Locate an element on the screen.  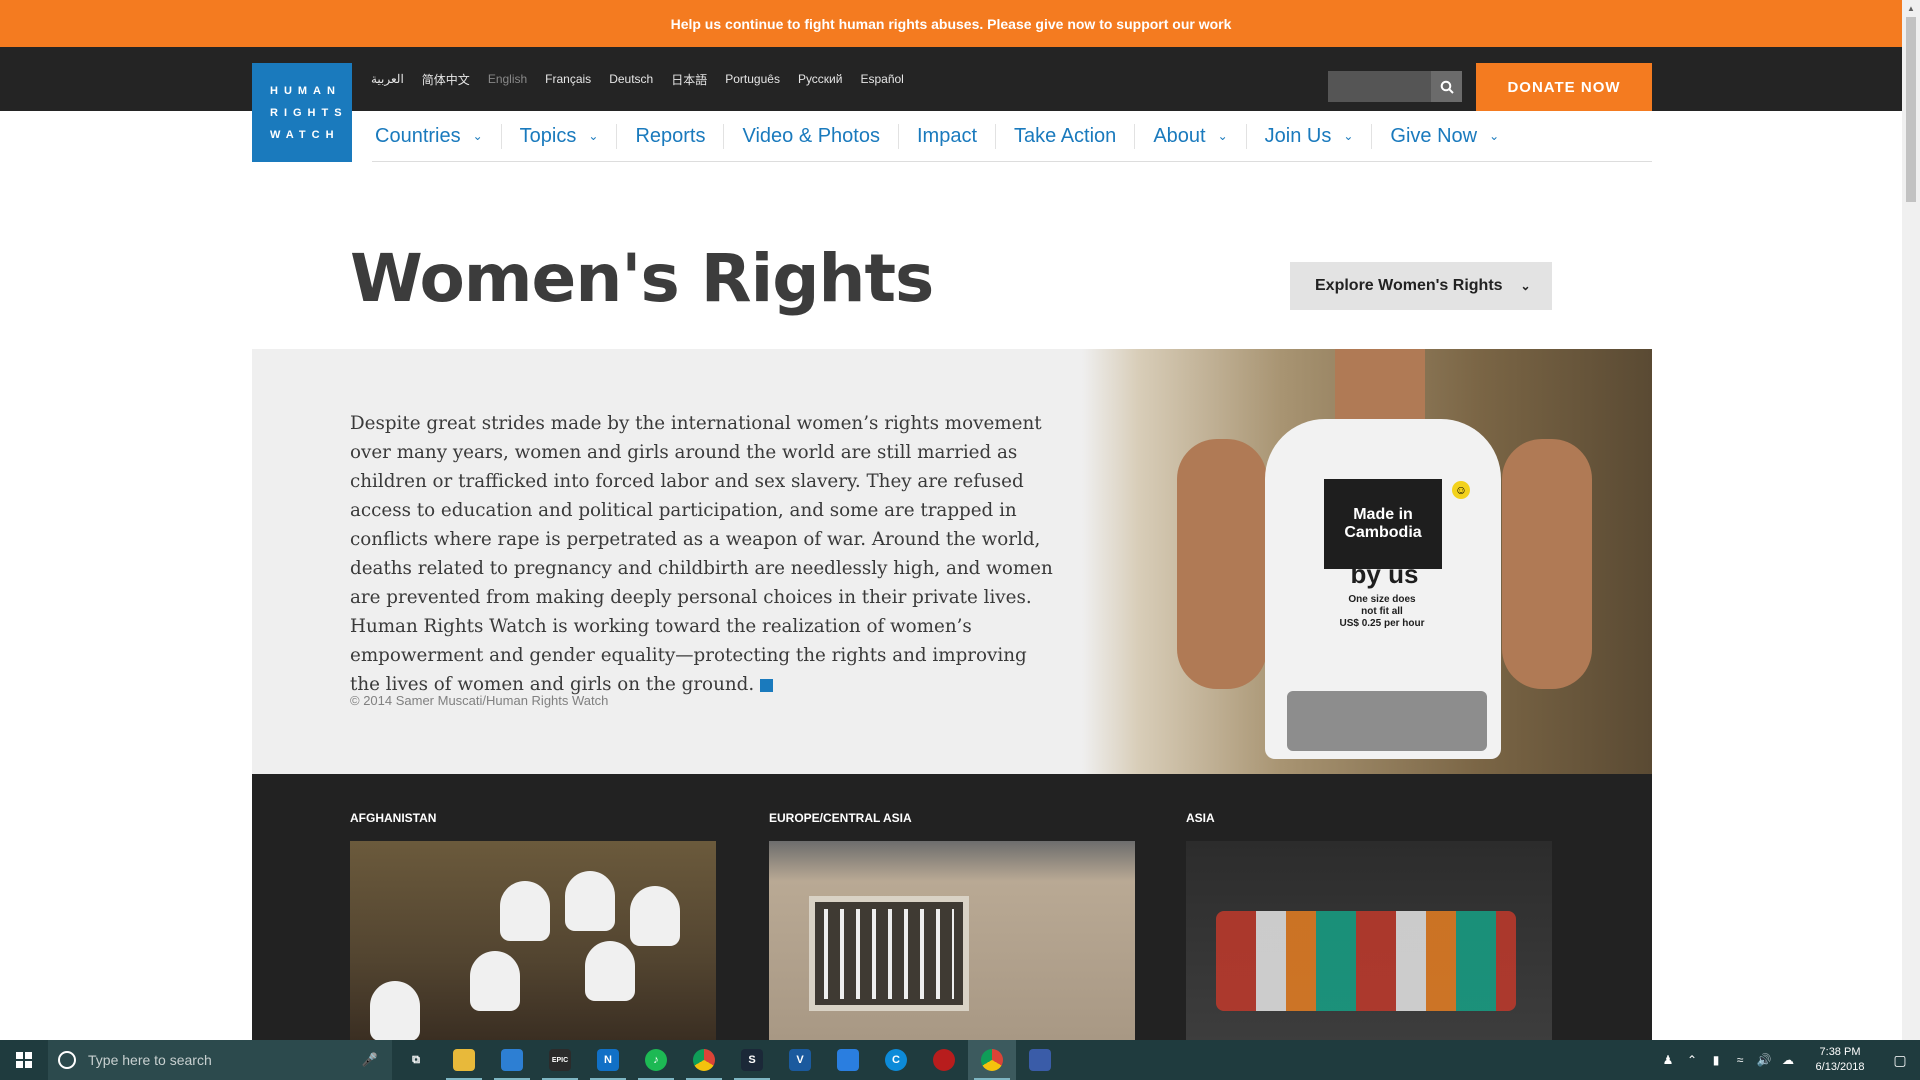
card-region: EUROPE/CENTRAL ASIA is located at coordinates (840, 818).